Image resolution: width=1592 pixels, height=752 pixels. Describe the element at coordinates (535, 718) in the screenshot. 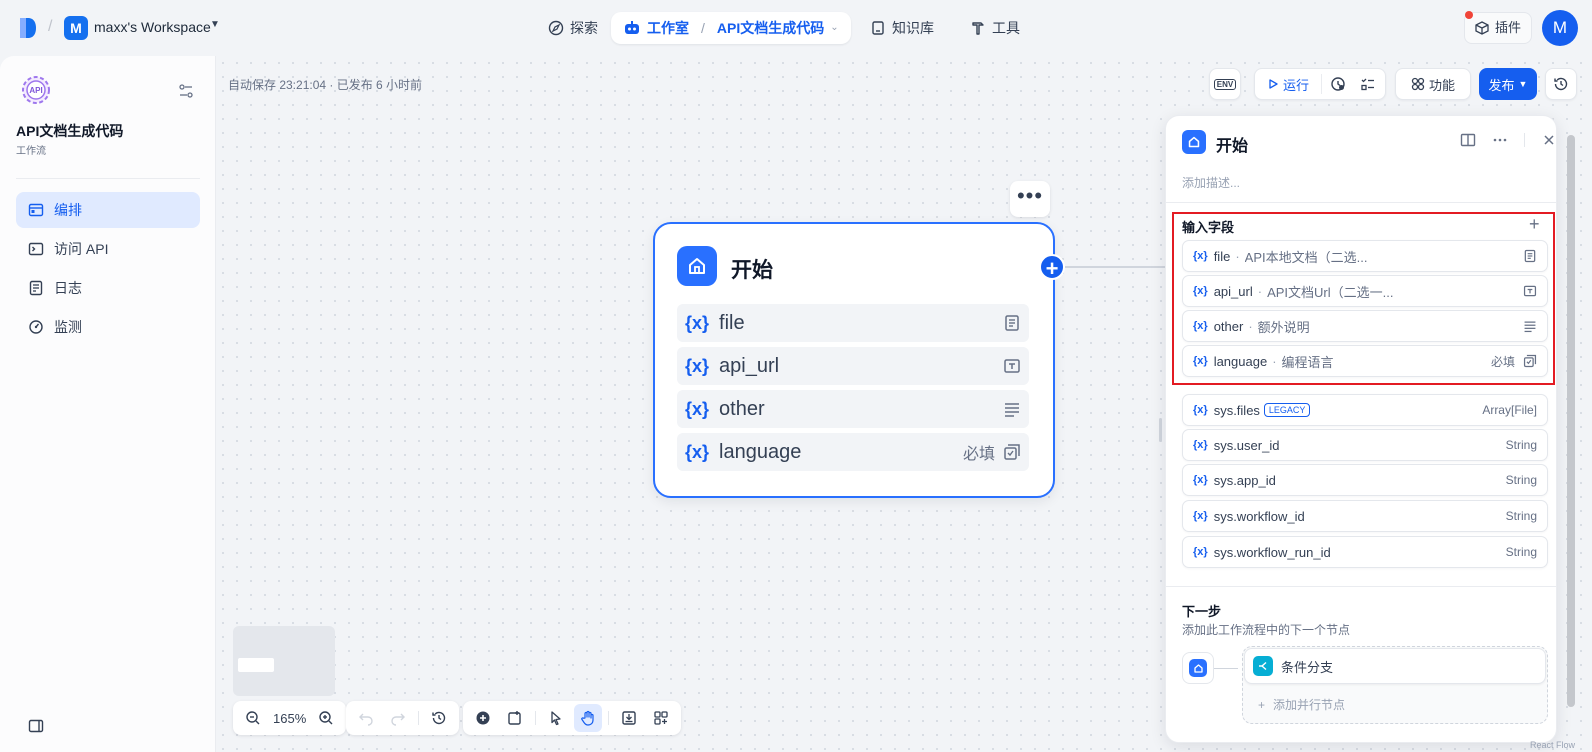

I see `toolbar-divider` at that location.